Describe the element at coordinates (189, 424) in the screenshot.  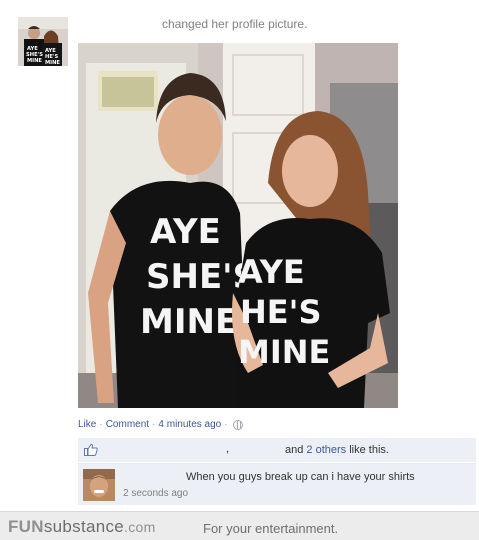
I see `post-timestamp: 4 minutes ago` at that location.